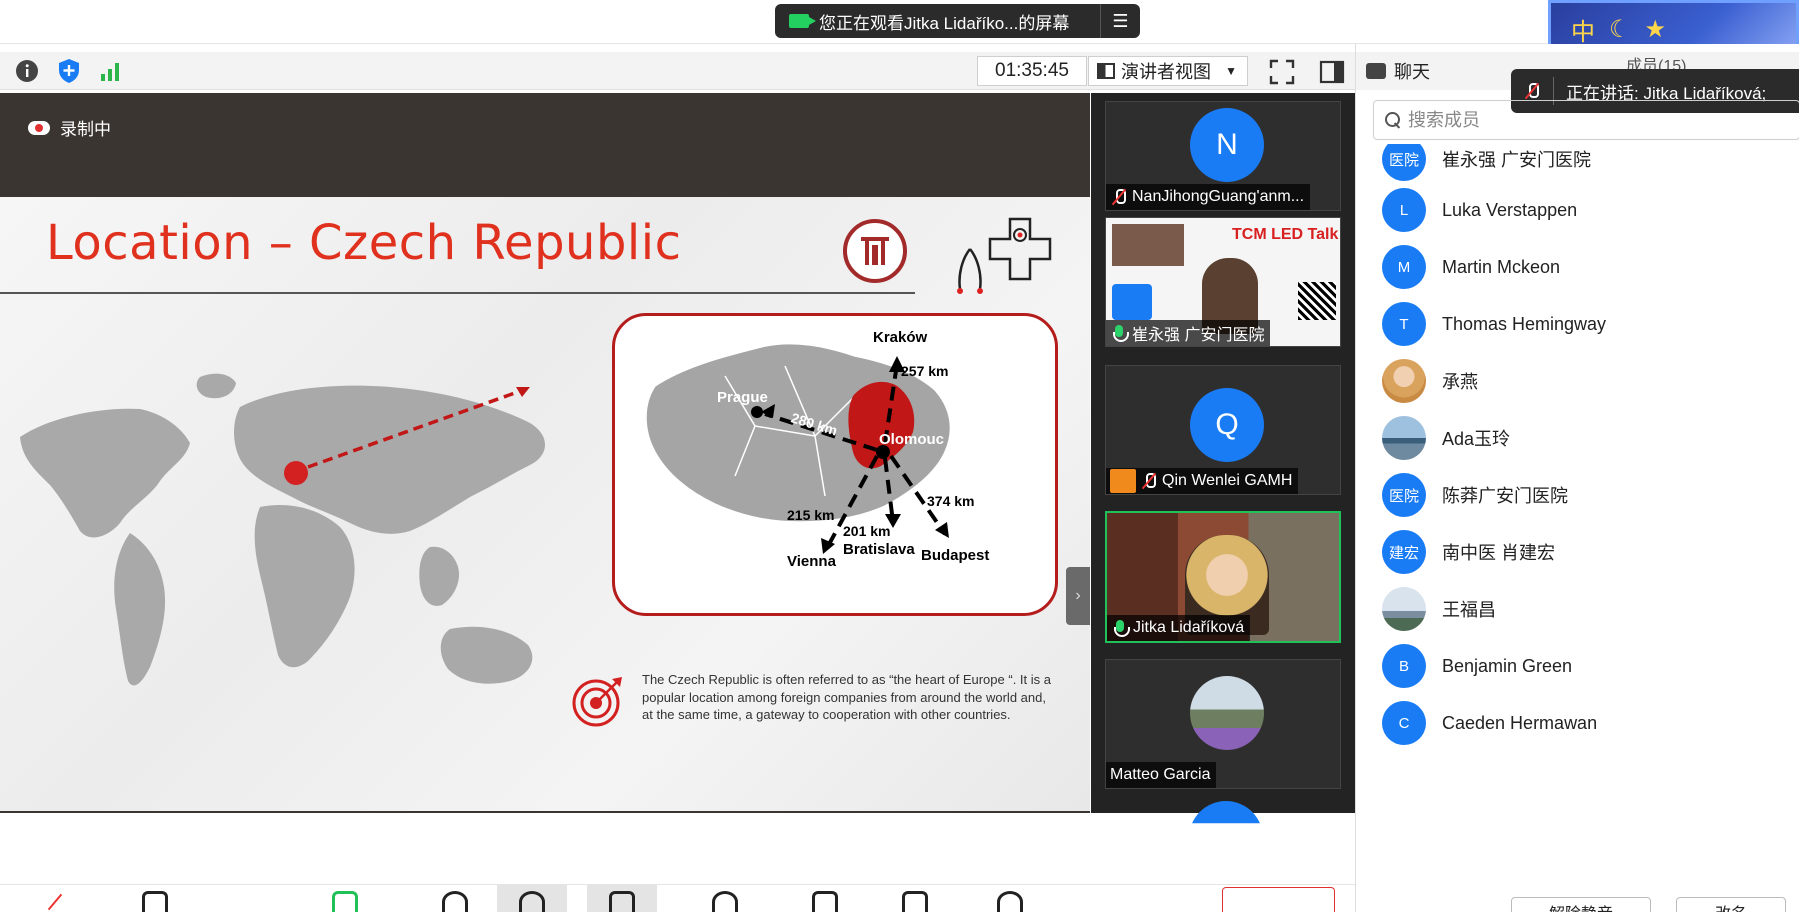 Image resolution: width=1799 pixels, height=912 pixels. I want to click on target-icon, so click(597, 702).